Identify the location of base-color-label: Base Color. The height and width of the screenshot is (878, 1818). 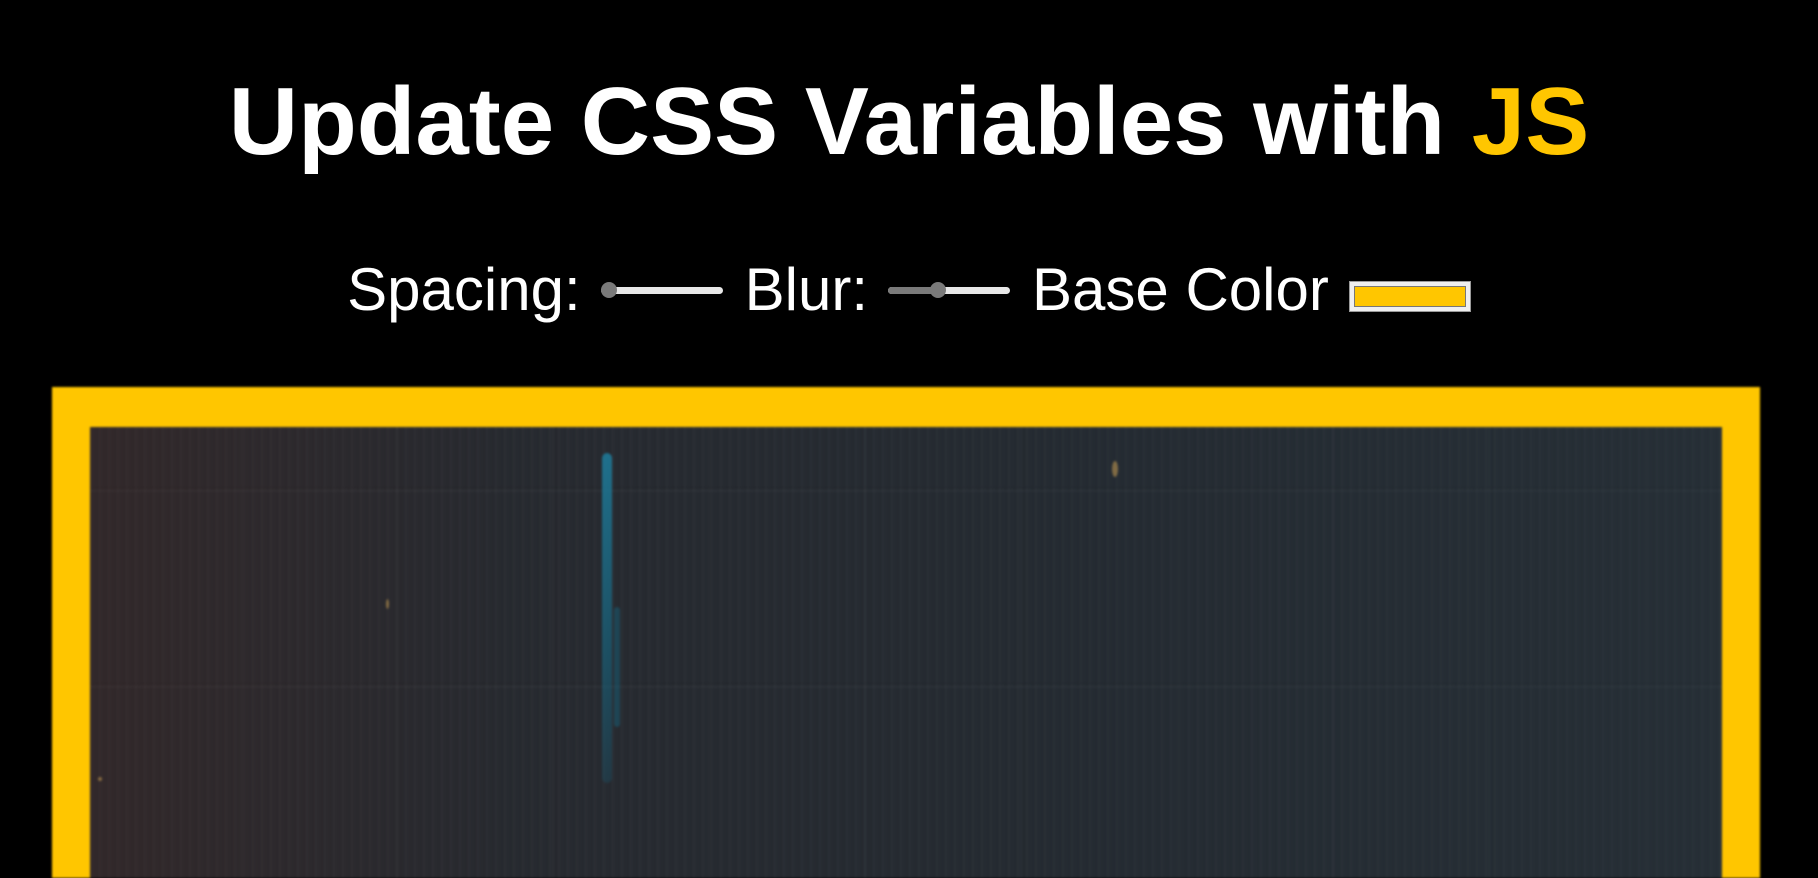
(1180, 289).